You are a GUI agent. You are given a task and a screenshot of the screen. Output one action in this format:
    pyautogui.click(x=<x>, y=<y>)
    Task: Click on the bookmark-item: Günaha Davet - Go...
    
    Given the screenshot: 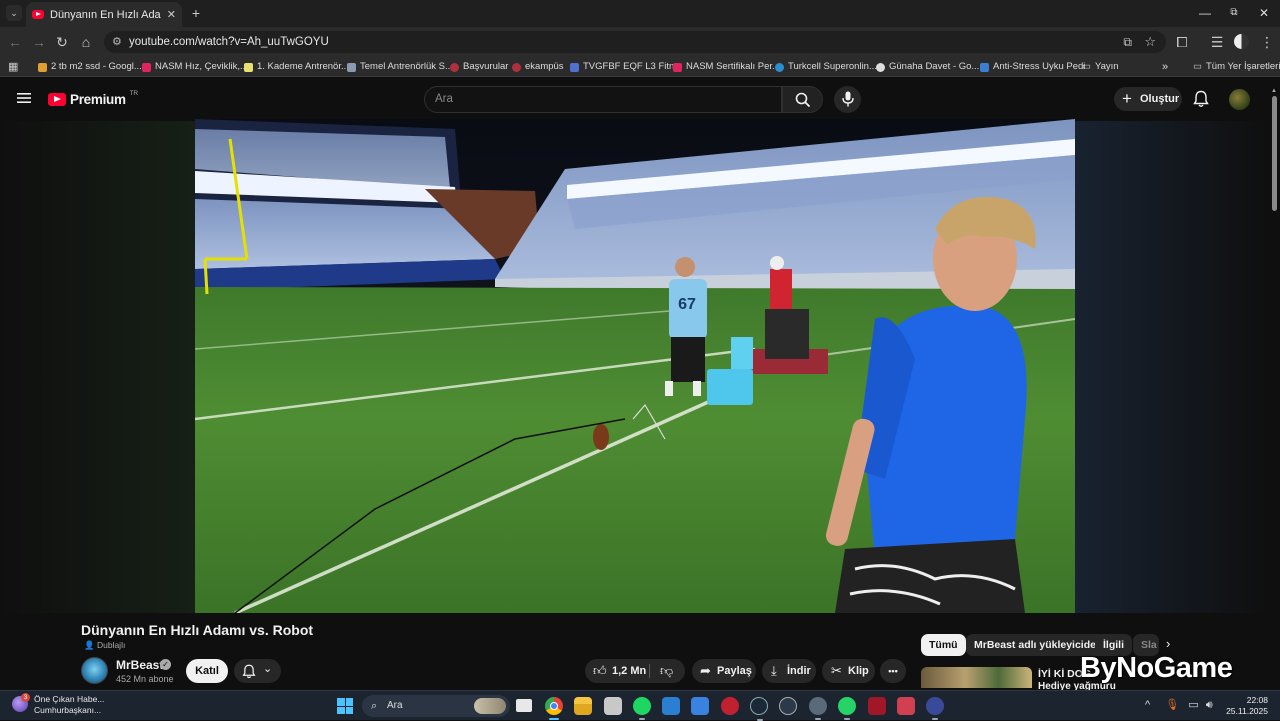 What is the action you would take?
    pyautogui.click(x=927, y=67)
    